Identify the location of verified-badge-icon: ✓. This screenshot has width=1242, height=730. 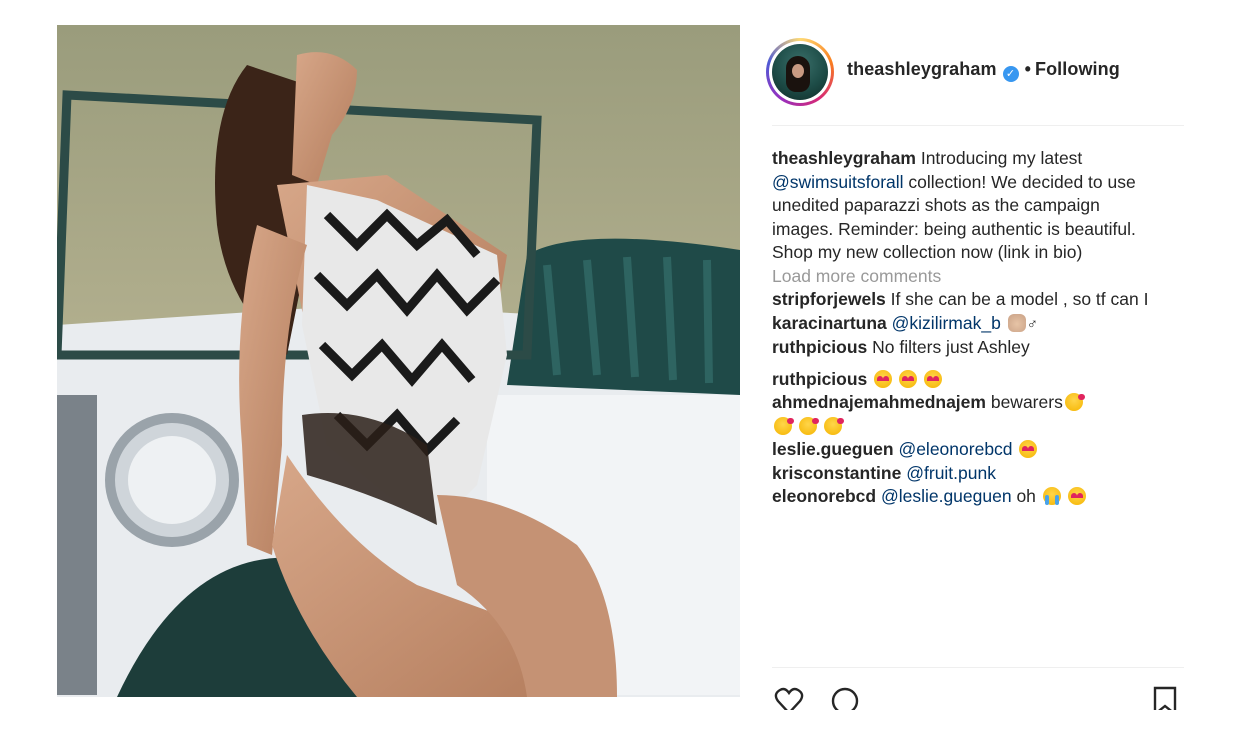
(1010, 74).